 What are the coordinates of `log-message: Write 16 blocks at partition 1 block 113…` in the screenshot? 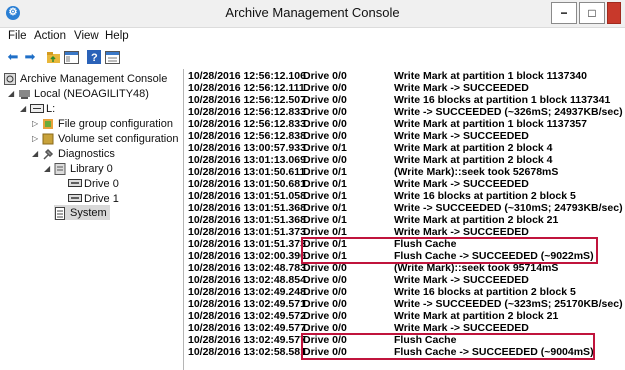 It's located at (502, 100).